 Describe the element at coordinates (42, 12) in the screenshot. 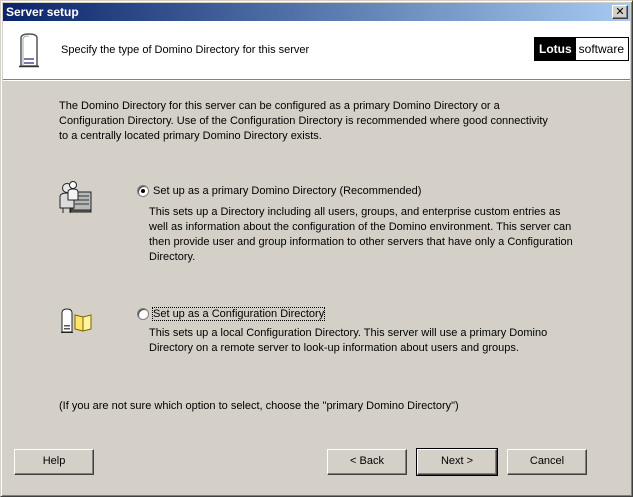

I see `window-title: Server setup` at that location.